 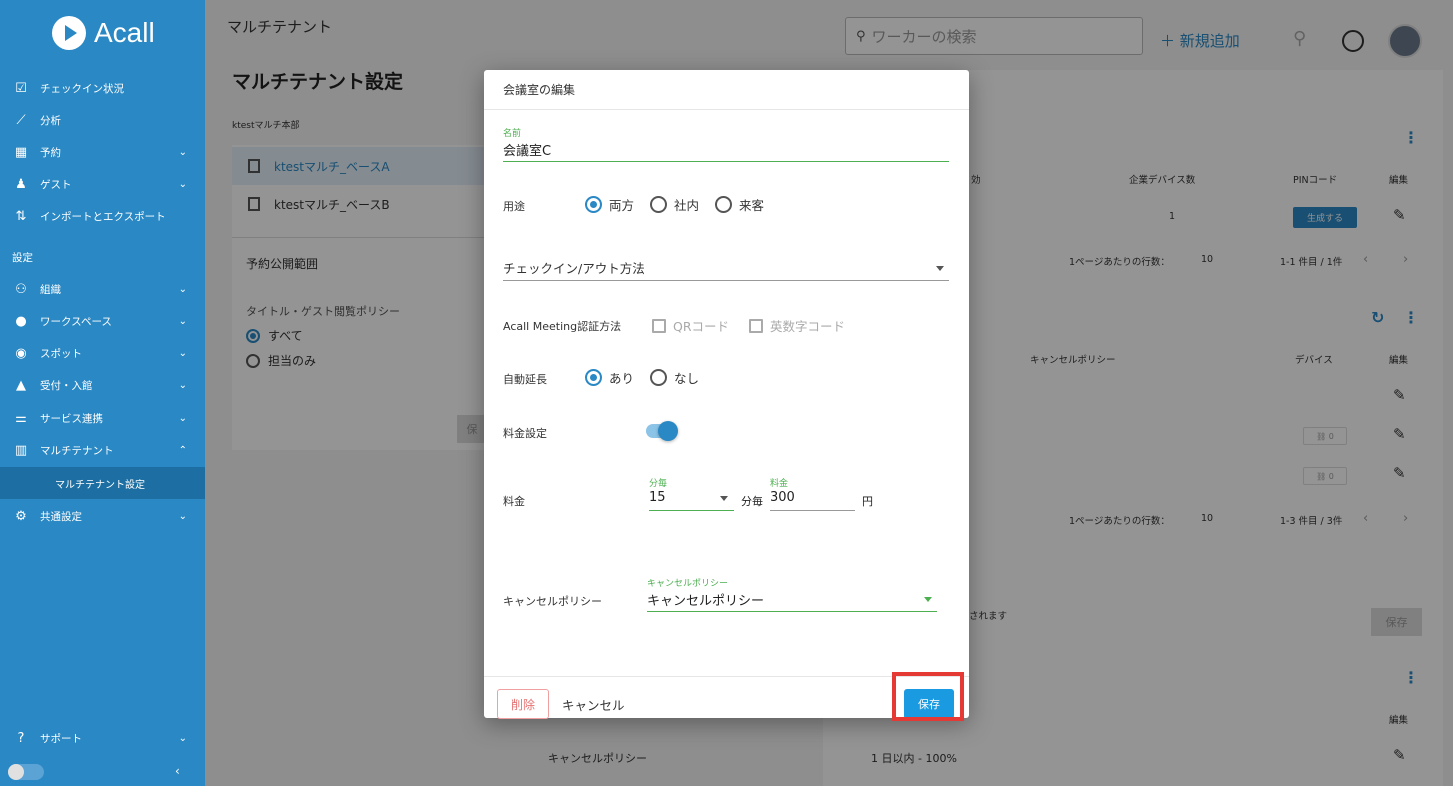 I want to click on building-icon: ▥, so click(x=21, y=450).